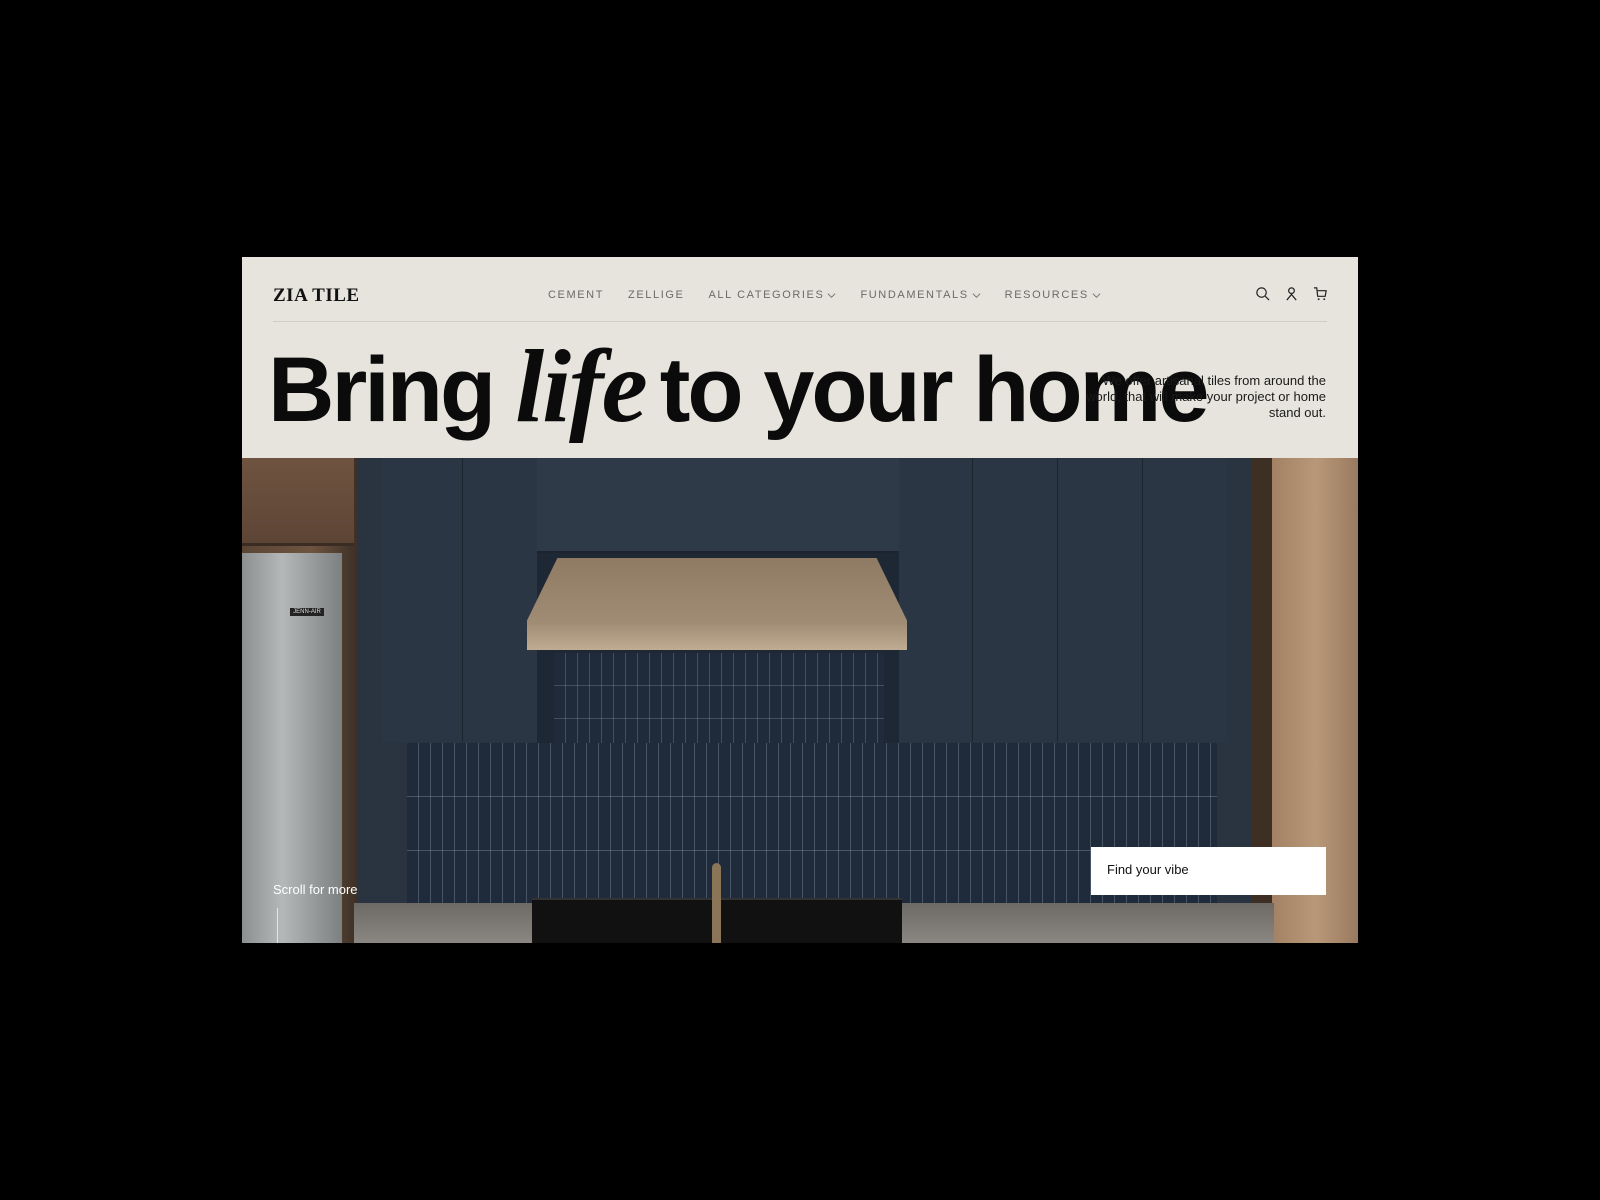 This screenshot has width=1600, height=1200. I want to click on headline-italic-word: life, so click(581, 386).